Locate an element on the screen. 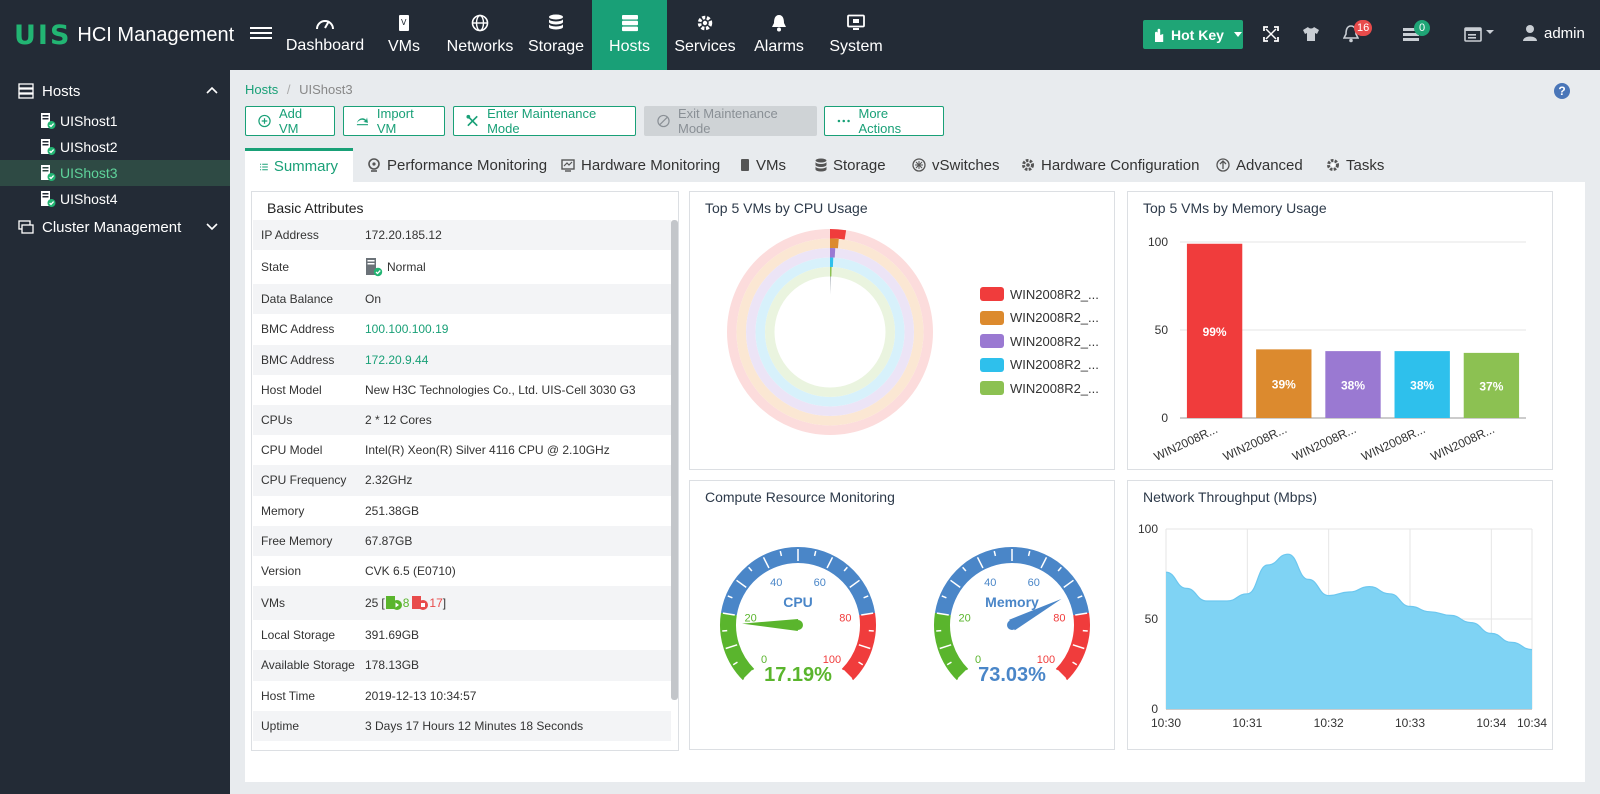 Image resolution: width=1600 pixels, height=794 pixels. sidebar-hosts-header: Hosts is located at coordinates (115, 91).